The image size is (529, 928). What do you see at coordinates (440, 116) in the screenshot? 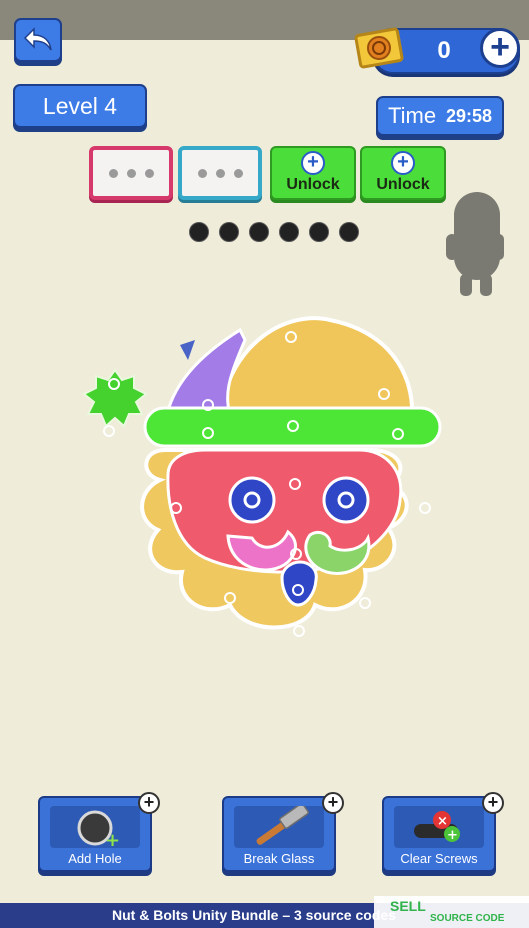
I see `timer: Time 29:58` at bounding box center [440, 116].